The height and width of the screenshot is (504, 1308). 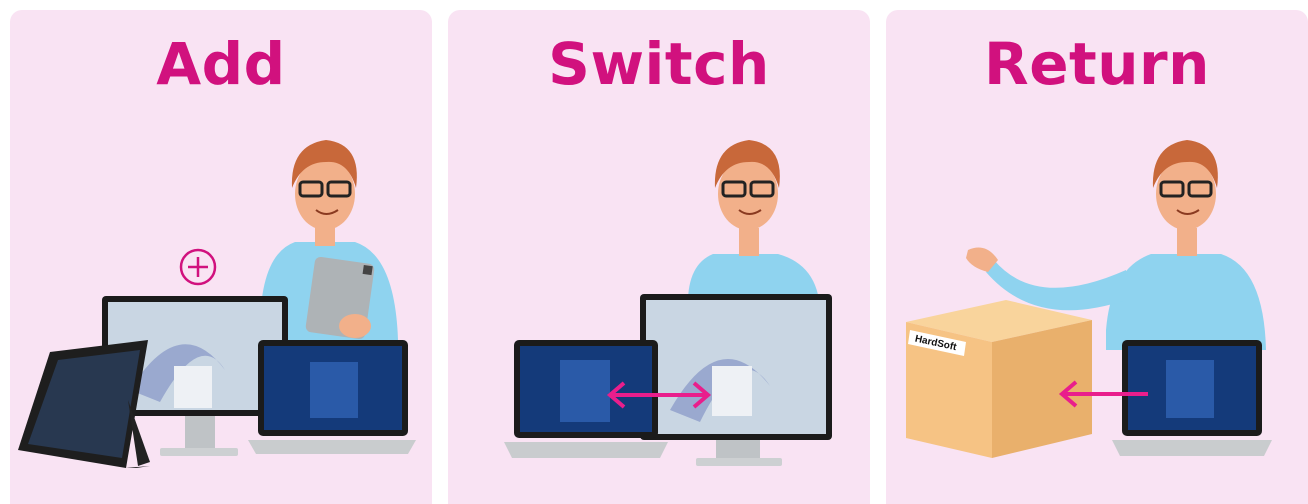 What do you see at coordinates (84, 404) in the screenshot?
I see `surface-tablet-device` at bounding box center [84, 404].